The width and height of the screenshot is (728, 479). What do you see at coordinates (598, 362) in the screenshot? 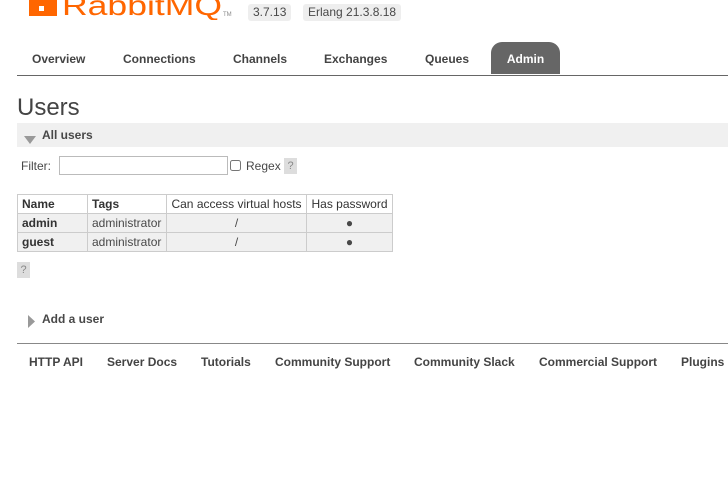
I see `footer-link-commercial-support: Commercial Support` at bounding box center [598, 362].